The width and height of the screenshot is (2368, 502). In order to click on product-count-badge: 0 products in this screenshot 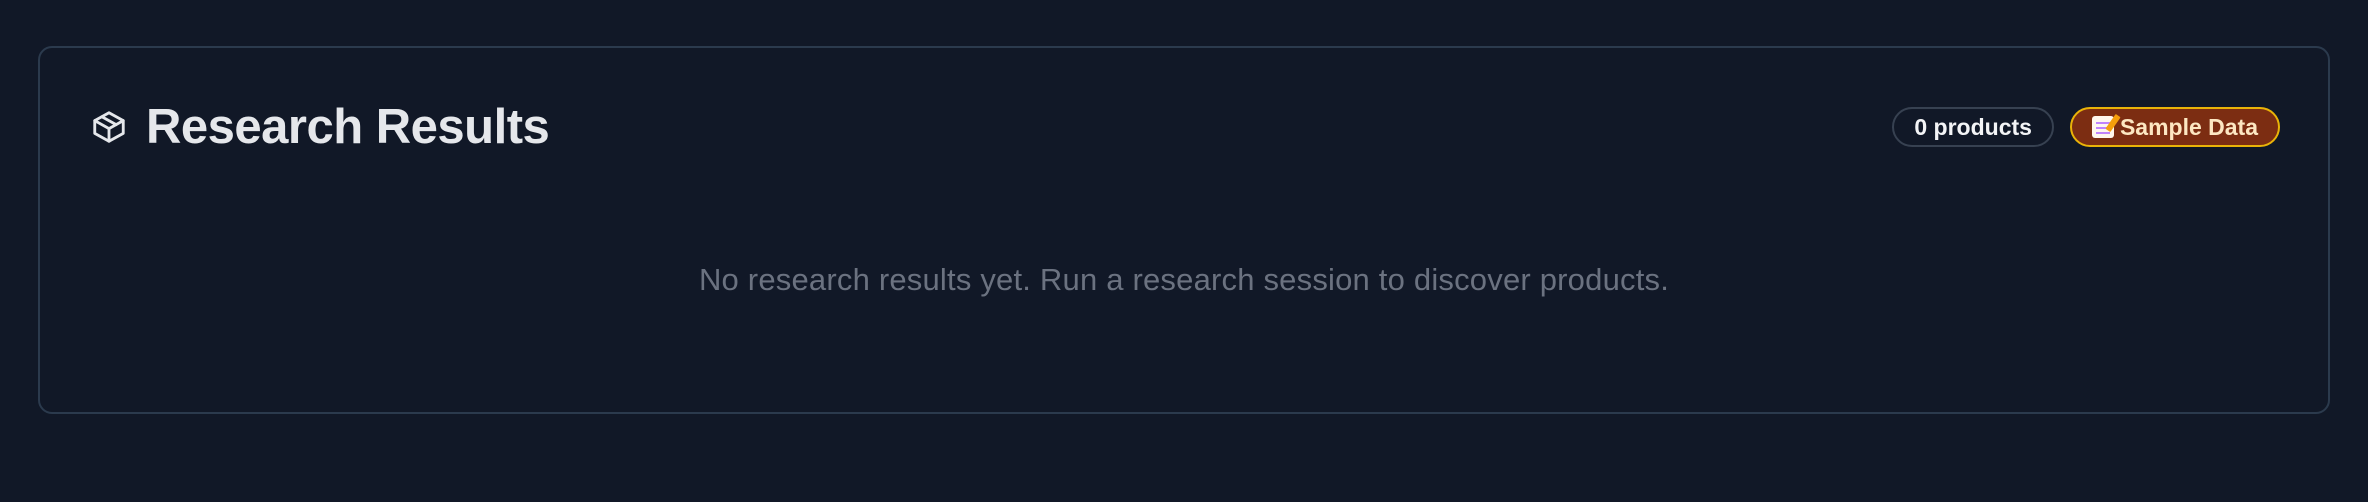, I will do `click(1973, 127)`.